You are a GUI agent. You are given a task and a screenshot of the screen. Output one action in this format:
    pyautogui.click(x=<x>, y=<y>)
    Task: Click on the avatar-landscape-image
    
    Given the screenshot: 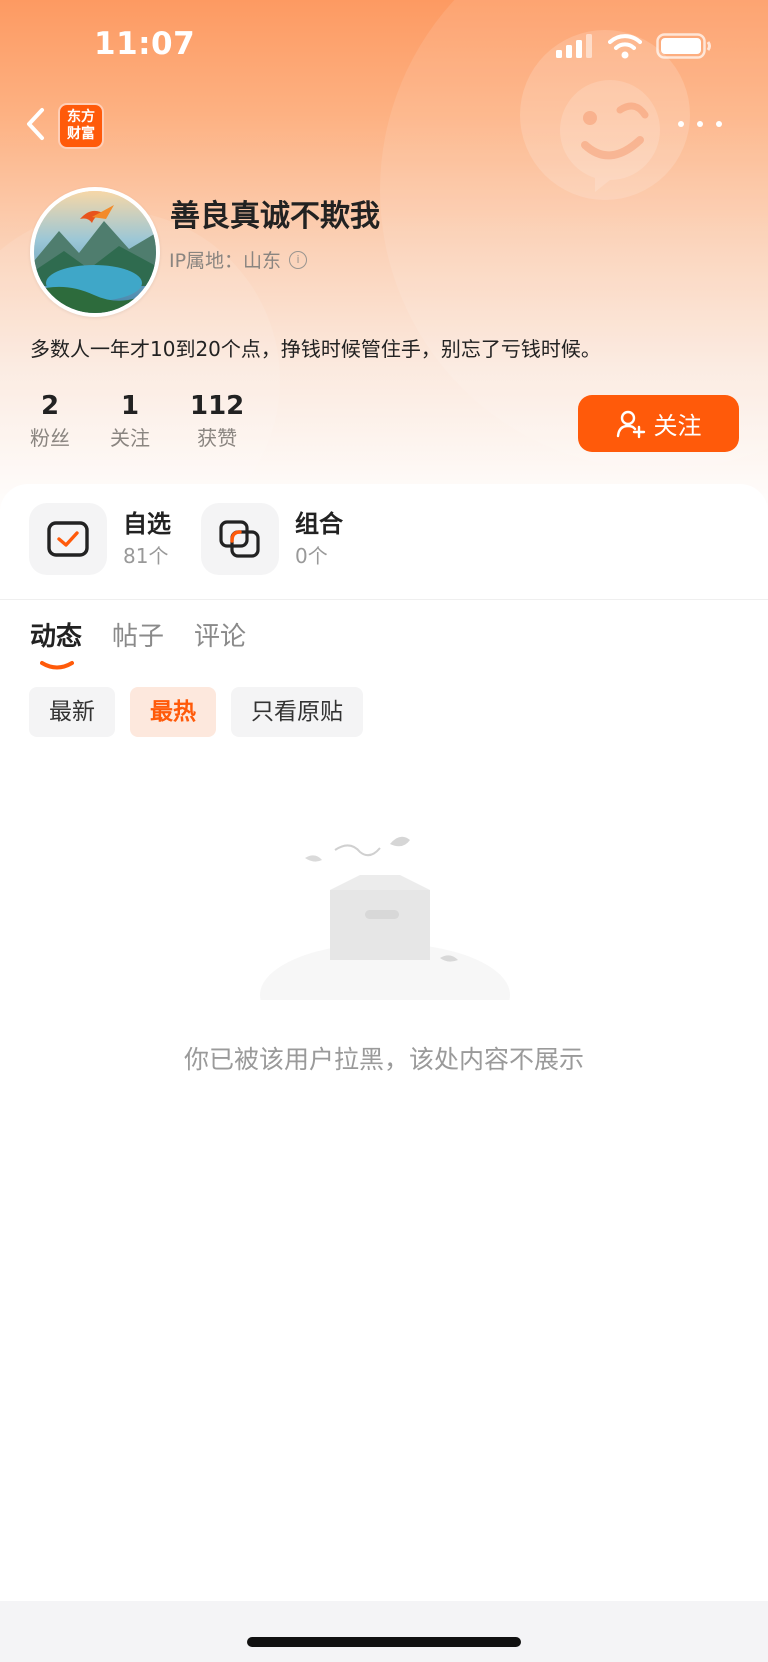 What is the action you would take?
    pyautogui.click(x=95, y=252)
    